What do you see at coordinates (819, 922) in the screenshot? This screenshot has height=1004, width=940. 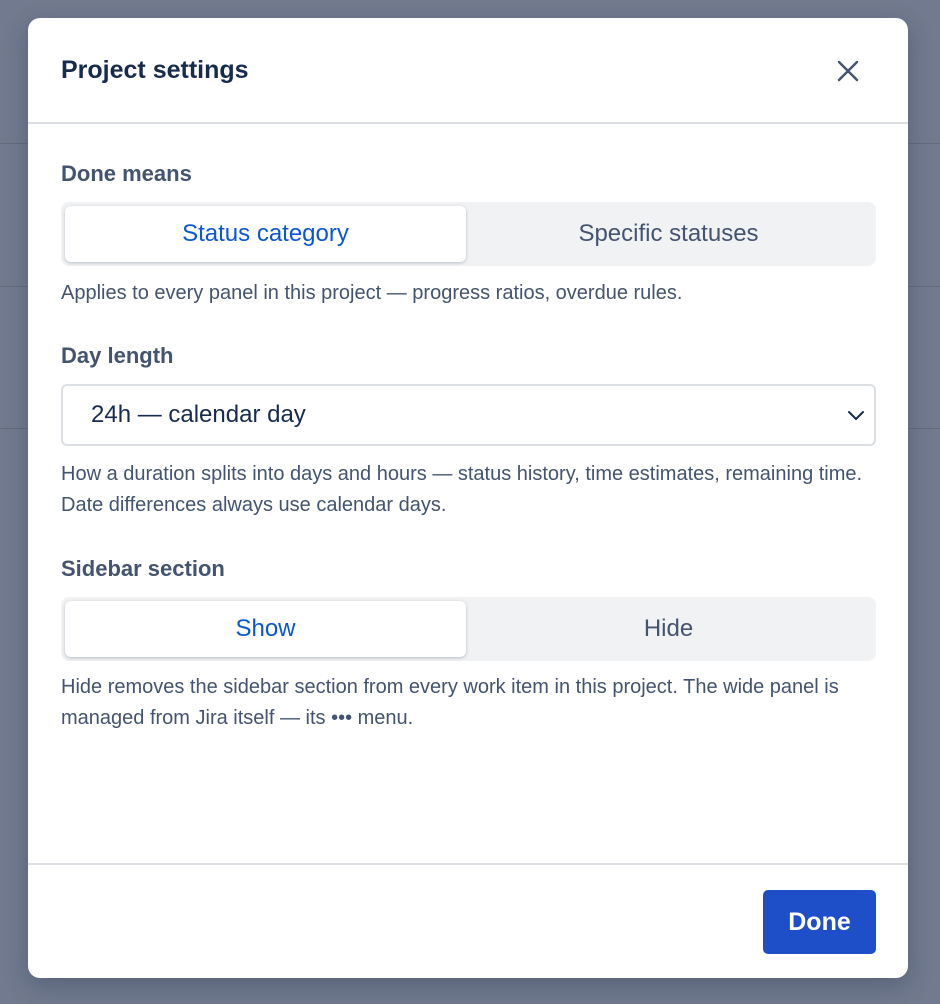 I see `done-button: Done` at bounding box center [819, 922].